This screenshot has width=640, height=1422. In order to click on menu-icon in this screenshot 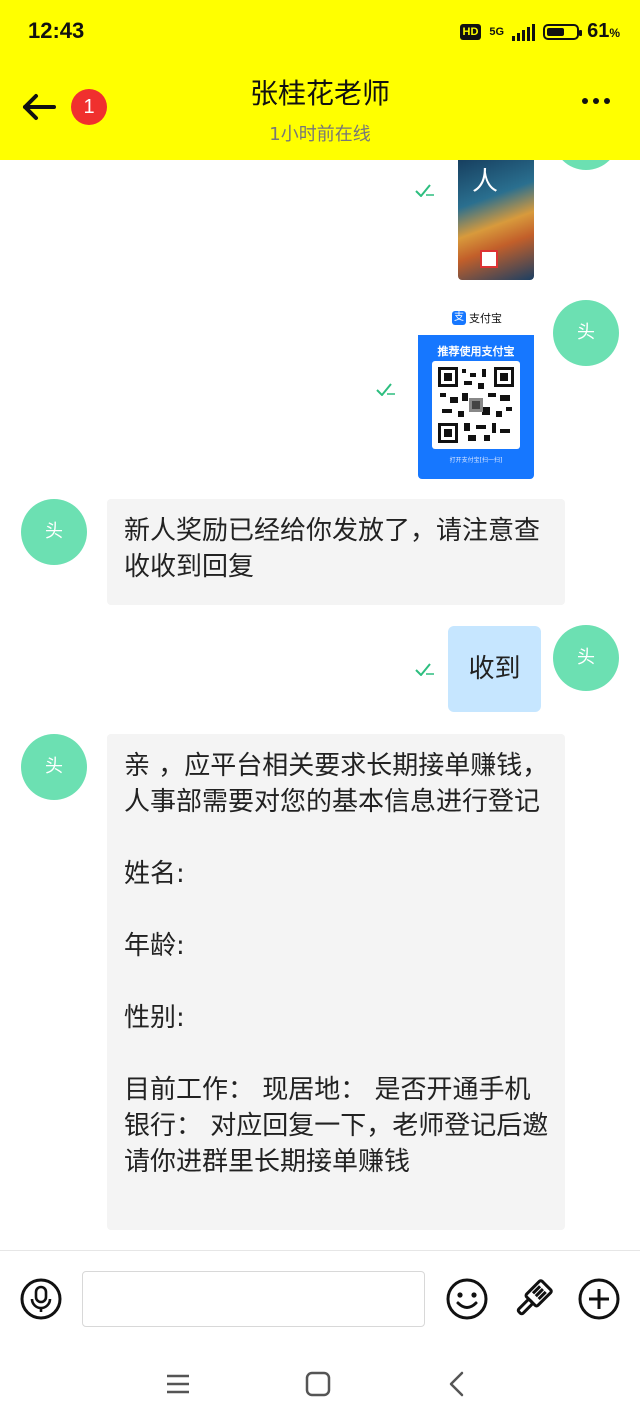, I will do `click(178, 1384)`.